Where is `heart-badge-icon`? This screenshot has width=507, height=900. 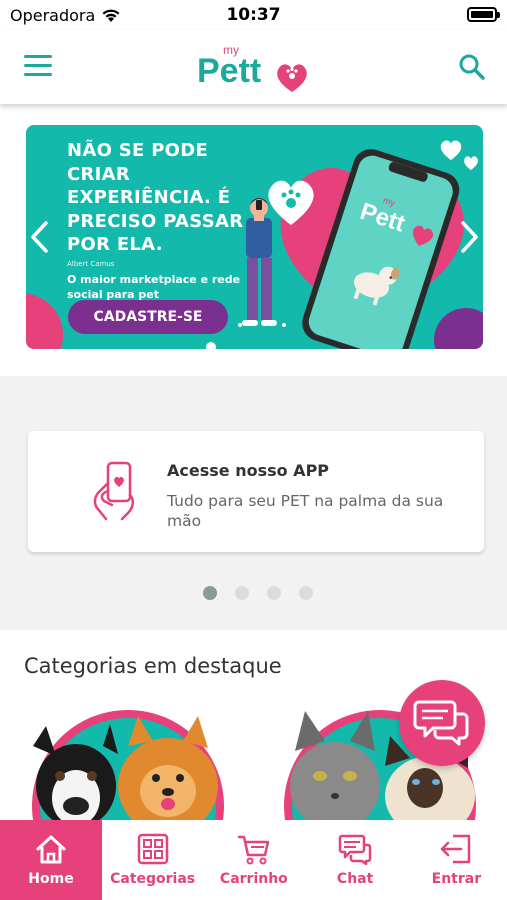
heart-badge-icon is located at coordinates (451, 150).